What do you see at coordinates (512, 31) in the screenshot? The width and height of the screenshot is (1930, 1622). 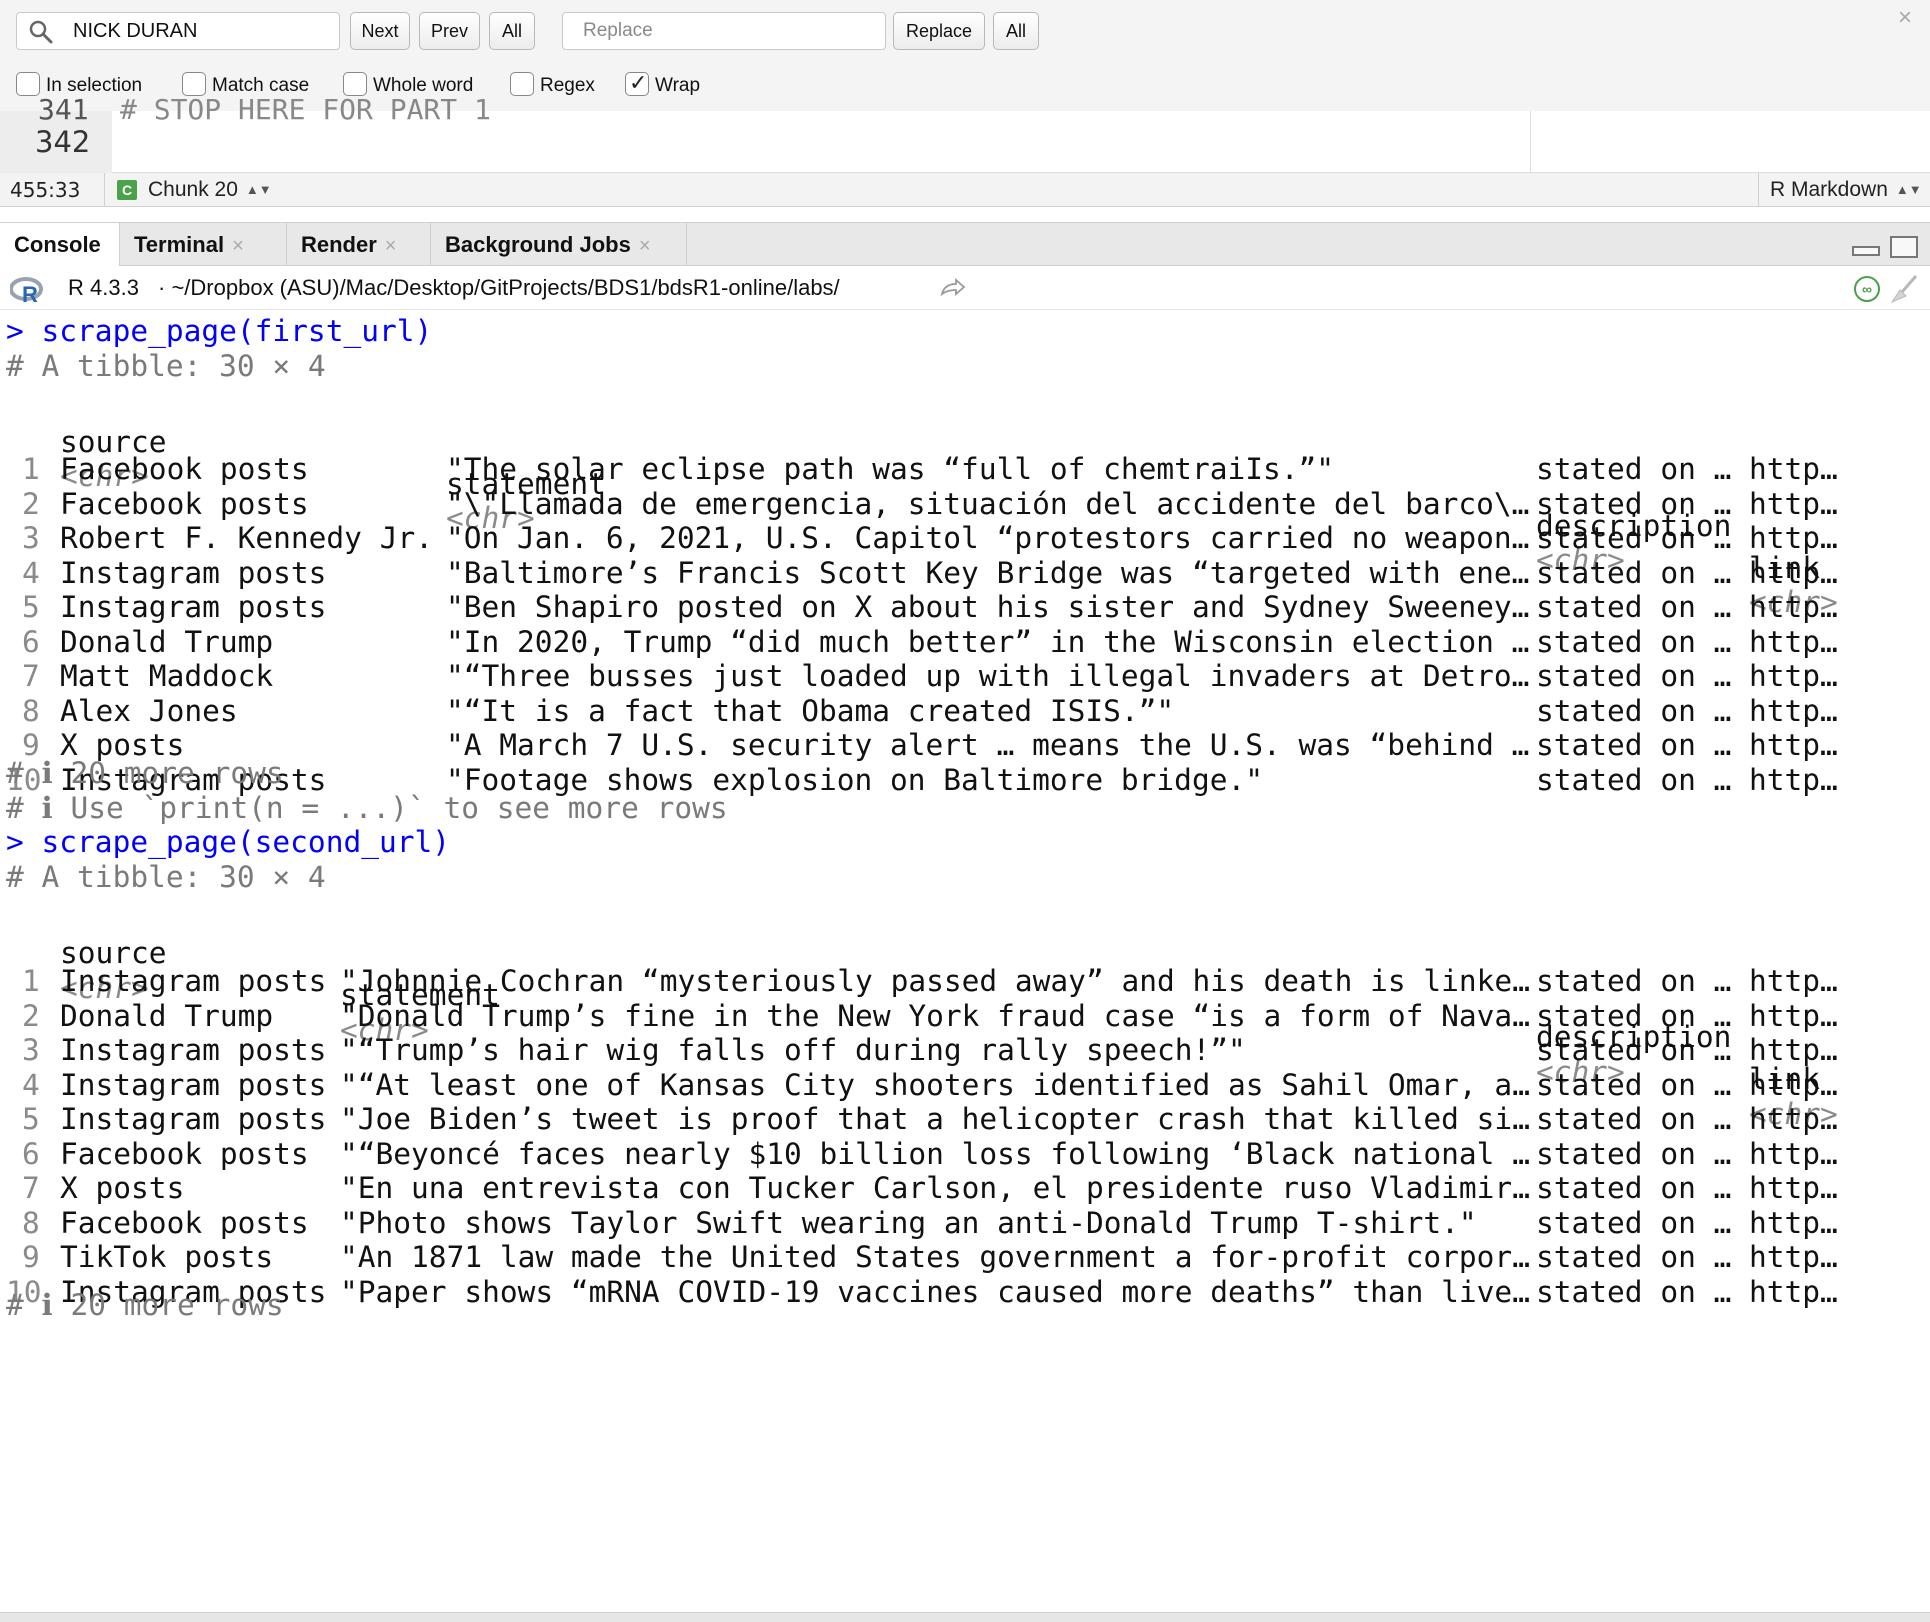 I see `find-all-button: All` at bounding box center [512, 31].